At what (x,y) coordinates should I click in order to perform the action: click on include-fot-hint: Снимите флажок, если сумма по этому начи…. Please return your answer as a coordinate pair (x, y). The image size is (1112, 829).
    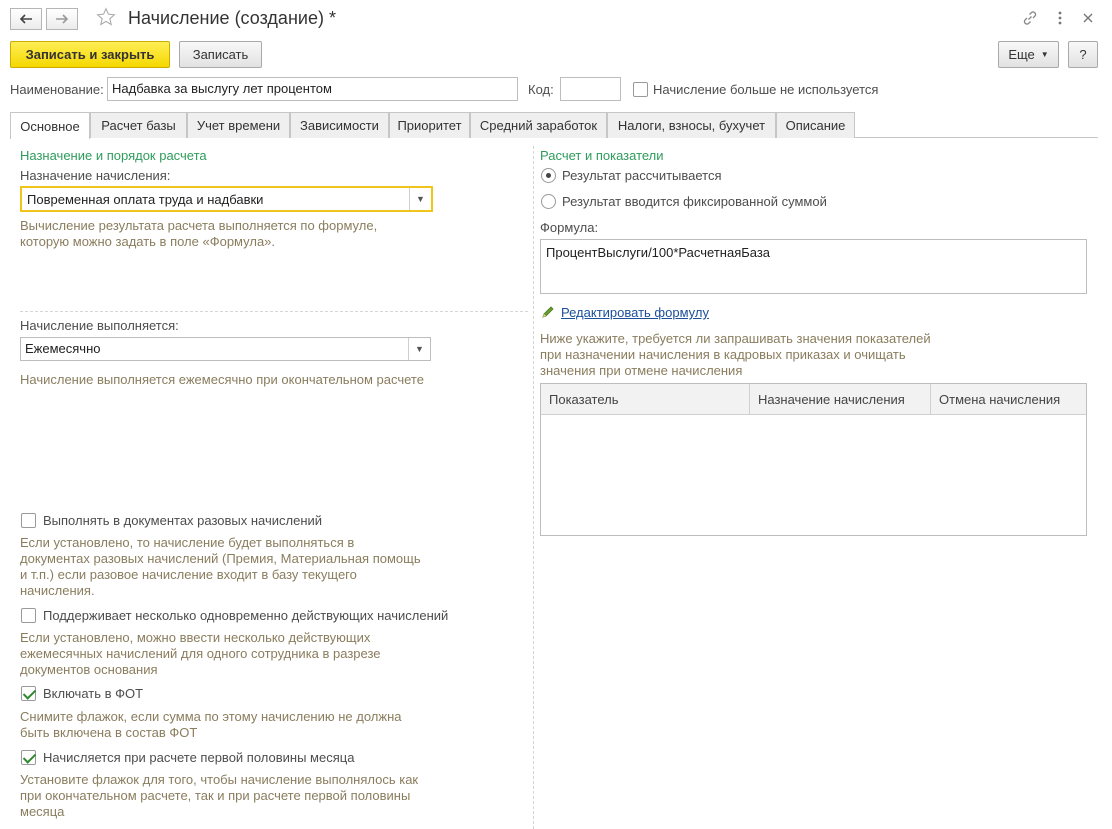
    Looking at the image, I should click on (210, 725).